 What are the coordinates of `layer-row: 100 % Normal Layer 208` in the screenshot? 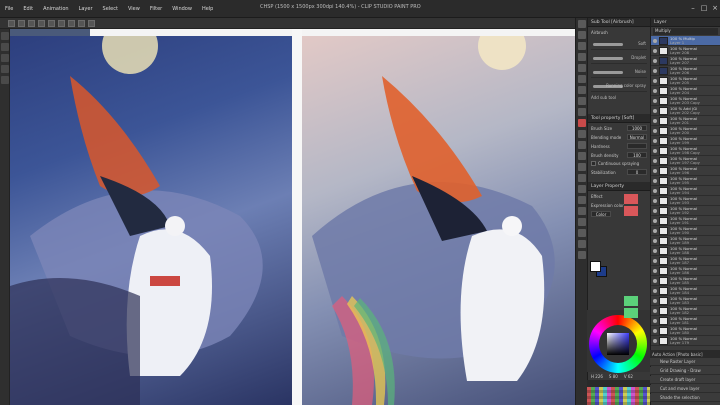 It's located at (685, 51).